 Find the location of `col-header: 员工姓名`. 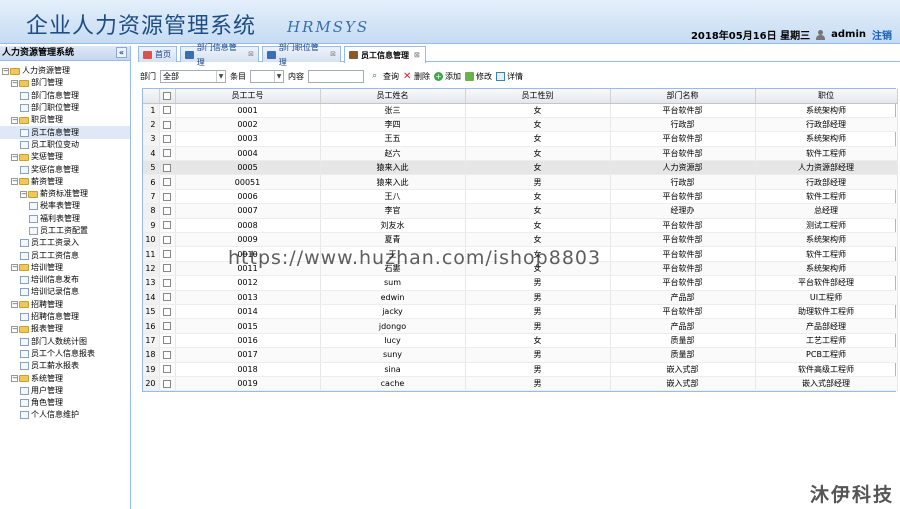

col-header: 员工姓名 is located at coordinates (393, 96).